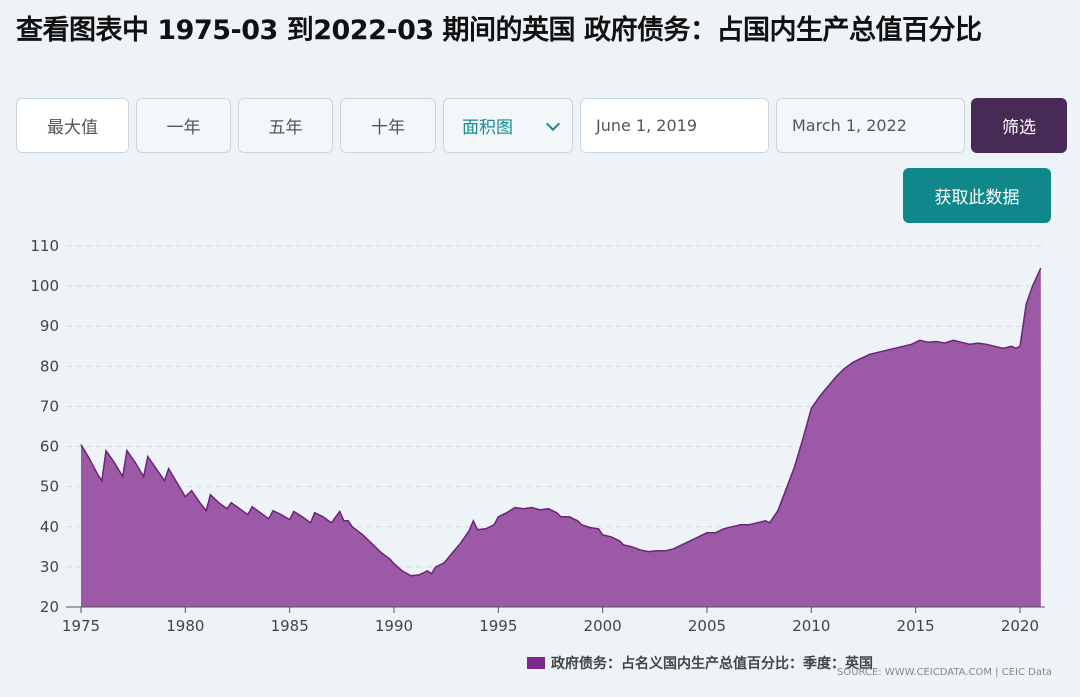 The image size is (1080, 697). Describe the element at coordinates (674, 125) in the screenshot. I see `start-date-input: June 1, 2019` at that location.